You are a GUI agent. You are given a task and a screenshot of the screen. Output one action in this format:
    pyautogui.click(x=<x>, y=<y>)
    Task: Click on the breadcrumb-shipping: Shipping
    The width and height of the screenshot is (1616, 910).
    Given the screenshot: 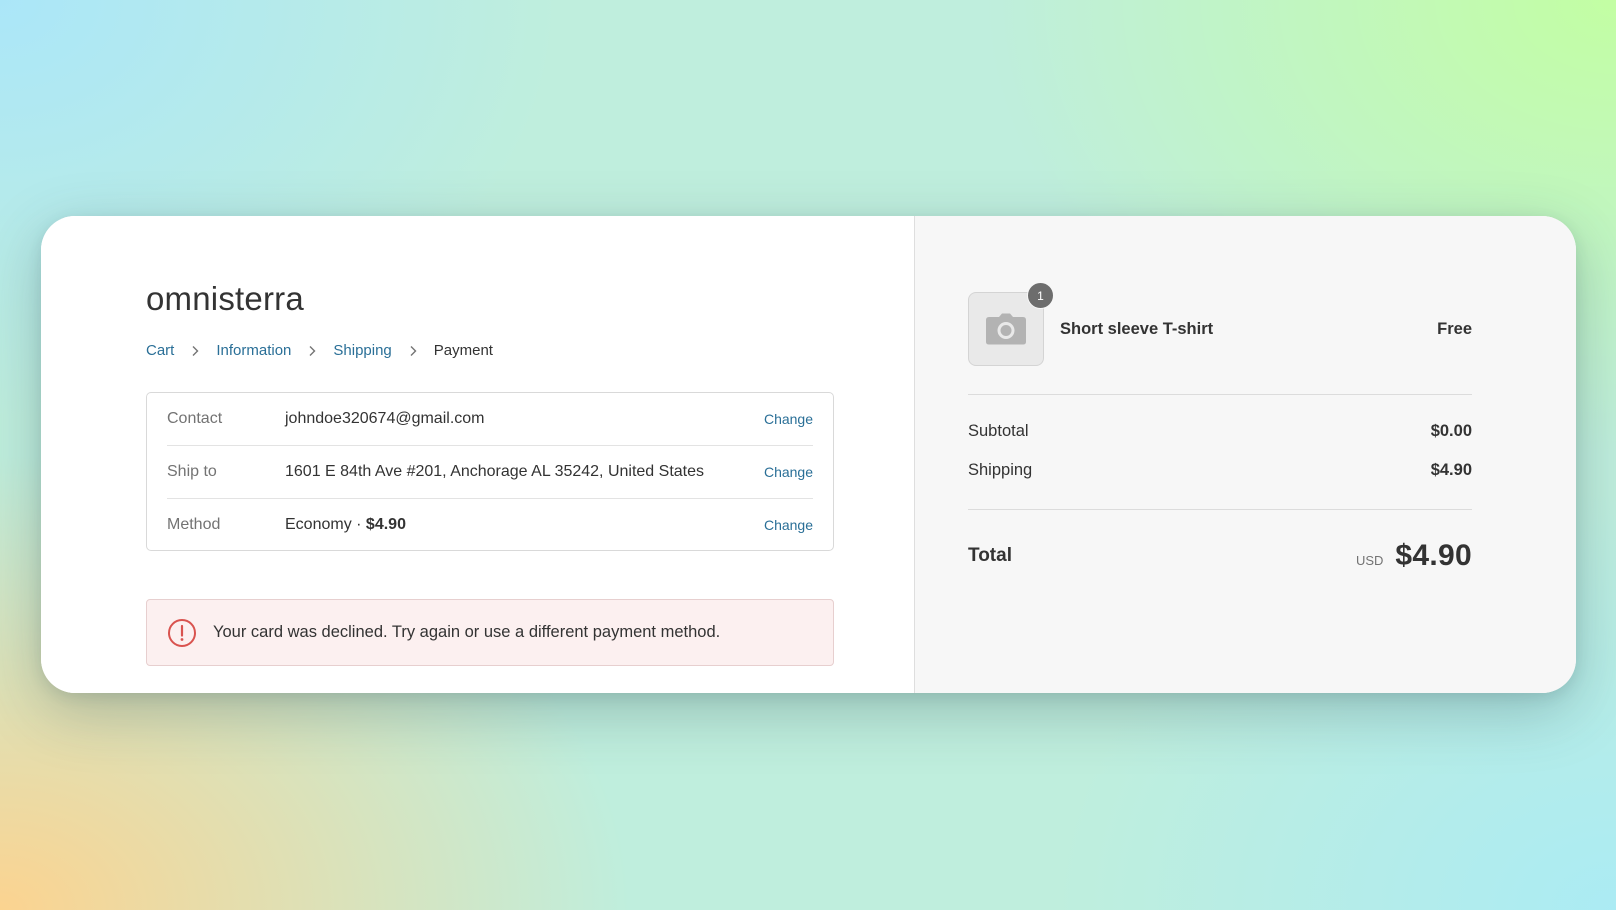 What is the action you would take?
    pyautogui.click(x=362, y=350)
    